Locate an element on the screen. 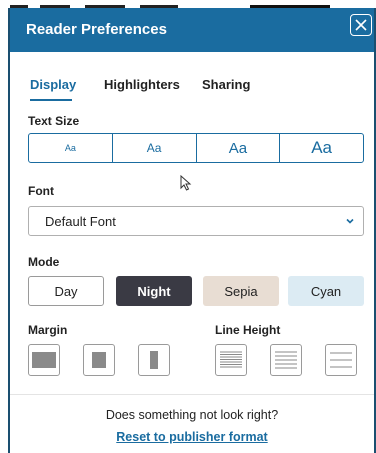 The height and width of the screenshot is (453, 376). text-size-selector: Aa Aa Aa Aa is located at coordinates (196, 148).